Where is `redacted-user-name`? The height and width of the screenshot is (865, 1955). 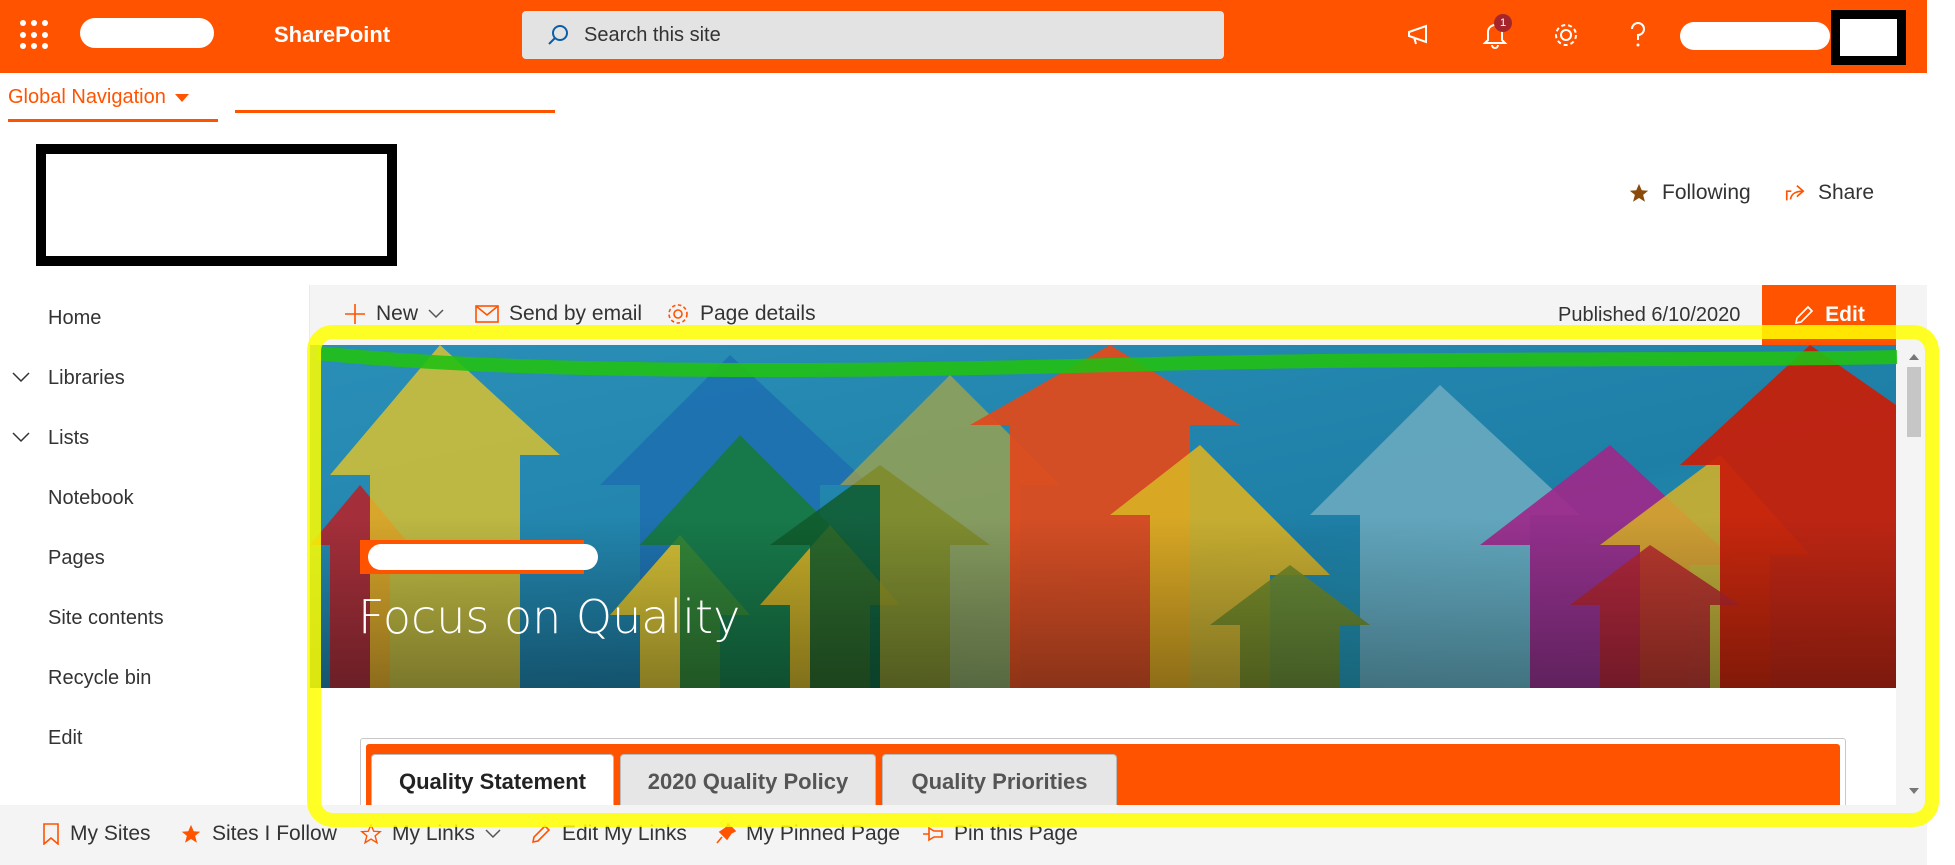 redacted-user-name is located at coordinates (1755, 36).